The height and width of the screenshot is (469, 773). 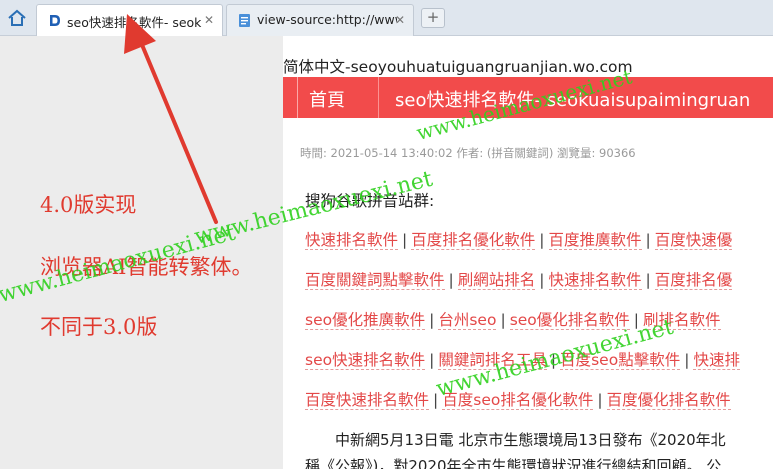 I want to click on keyword-link: 台州seo, so click(x=467, y=320).